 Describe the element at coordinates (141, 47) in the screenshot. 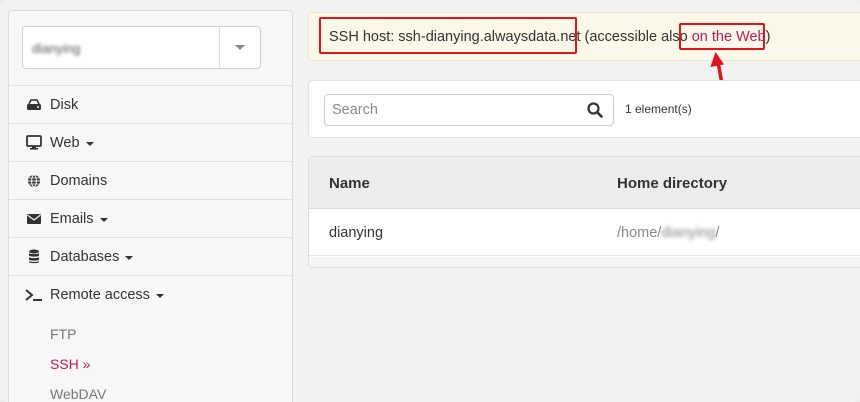

I see `account-select: dianying` at that location.